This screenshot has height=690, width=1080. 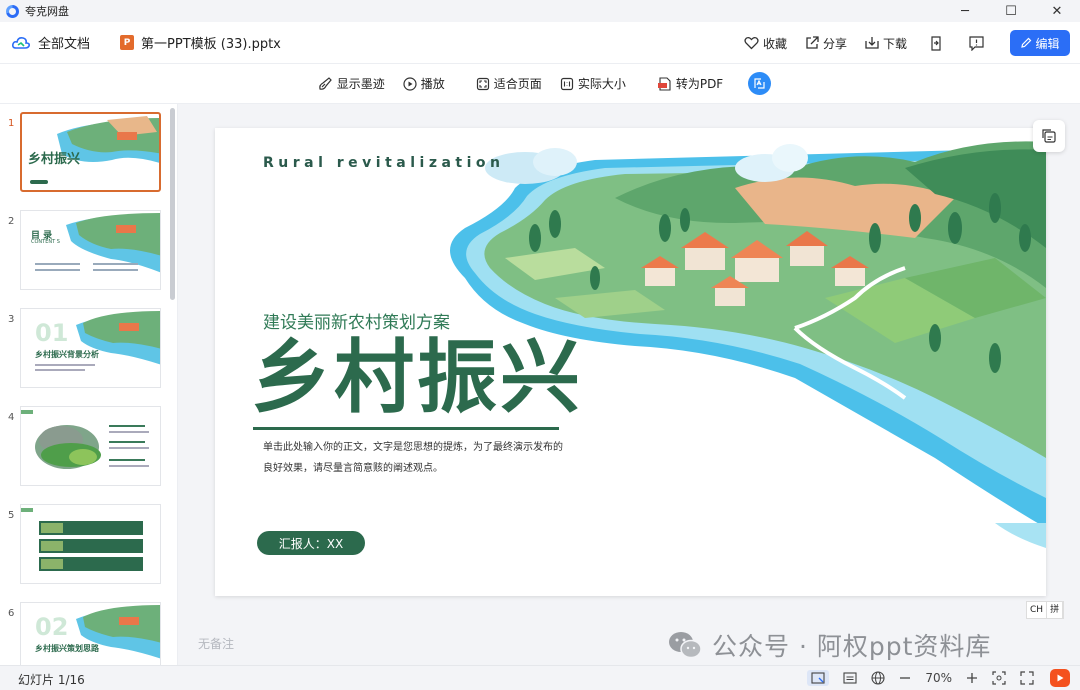 I want to click on collect-button: 收藏, so click(x=765, y=43).